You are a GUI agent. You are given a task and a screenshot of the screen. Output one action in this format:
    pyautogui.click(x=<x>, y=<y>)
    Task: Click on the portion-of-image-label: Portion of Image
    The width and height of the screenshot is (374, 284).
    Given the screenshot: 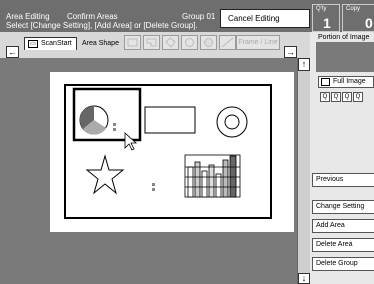 What is the action you would take?
    pyautogui.click(x=344, y=37)
    